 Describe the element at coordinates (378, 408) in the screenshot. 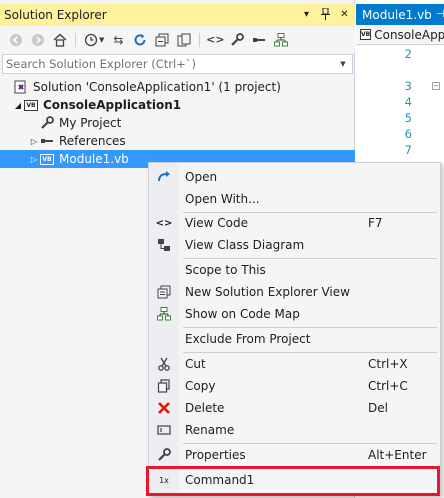

I see `menu-item-shortcut: Del` at that location.